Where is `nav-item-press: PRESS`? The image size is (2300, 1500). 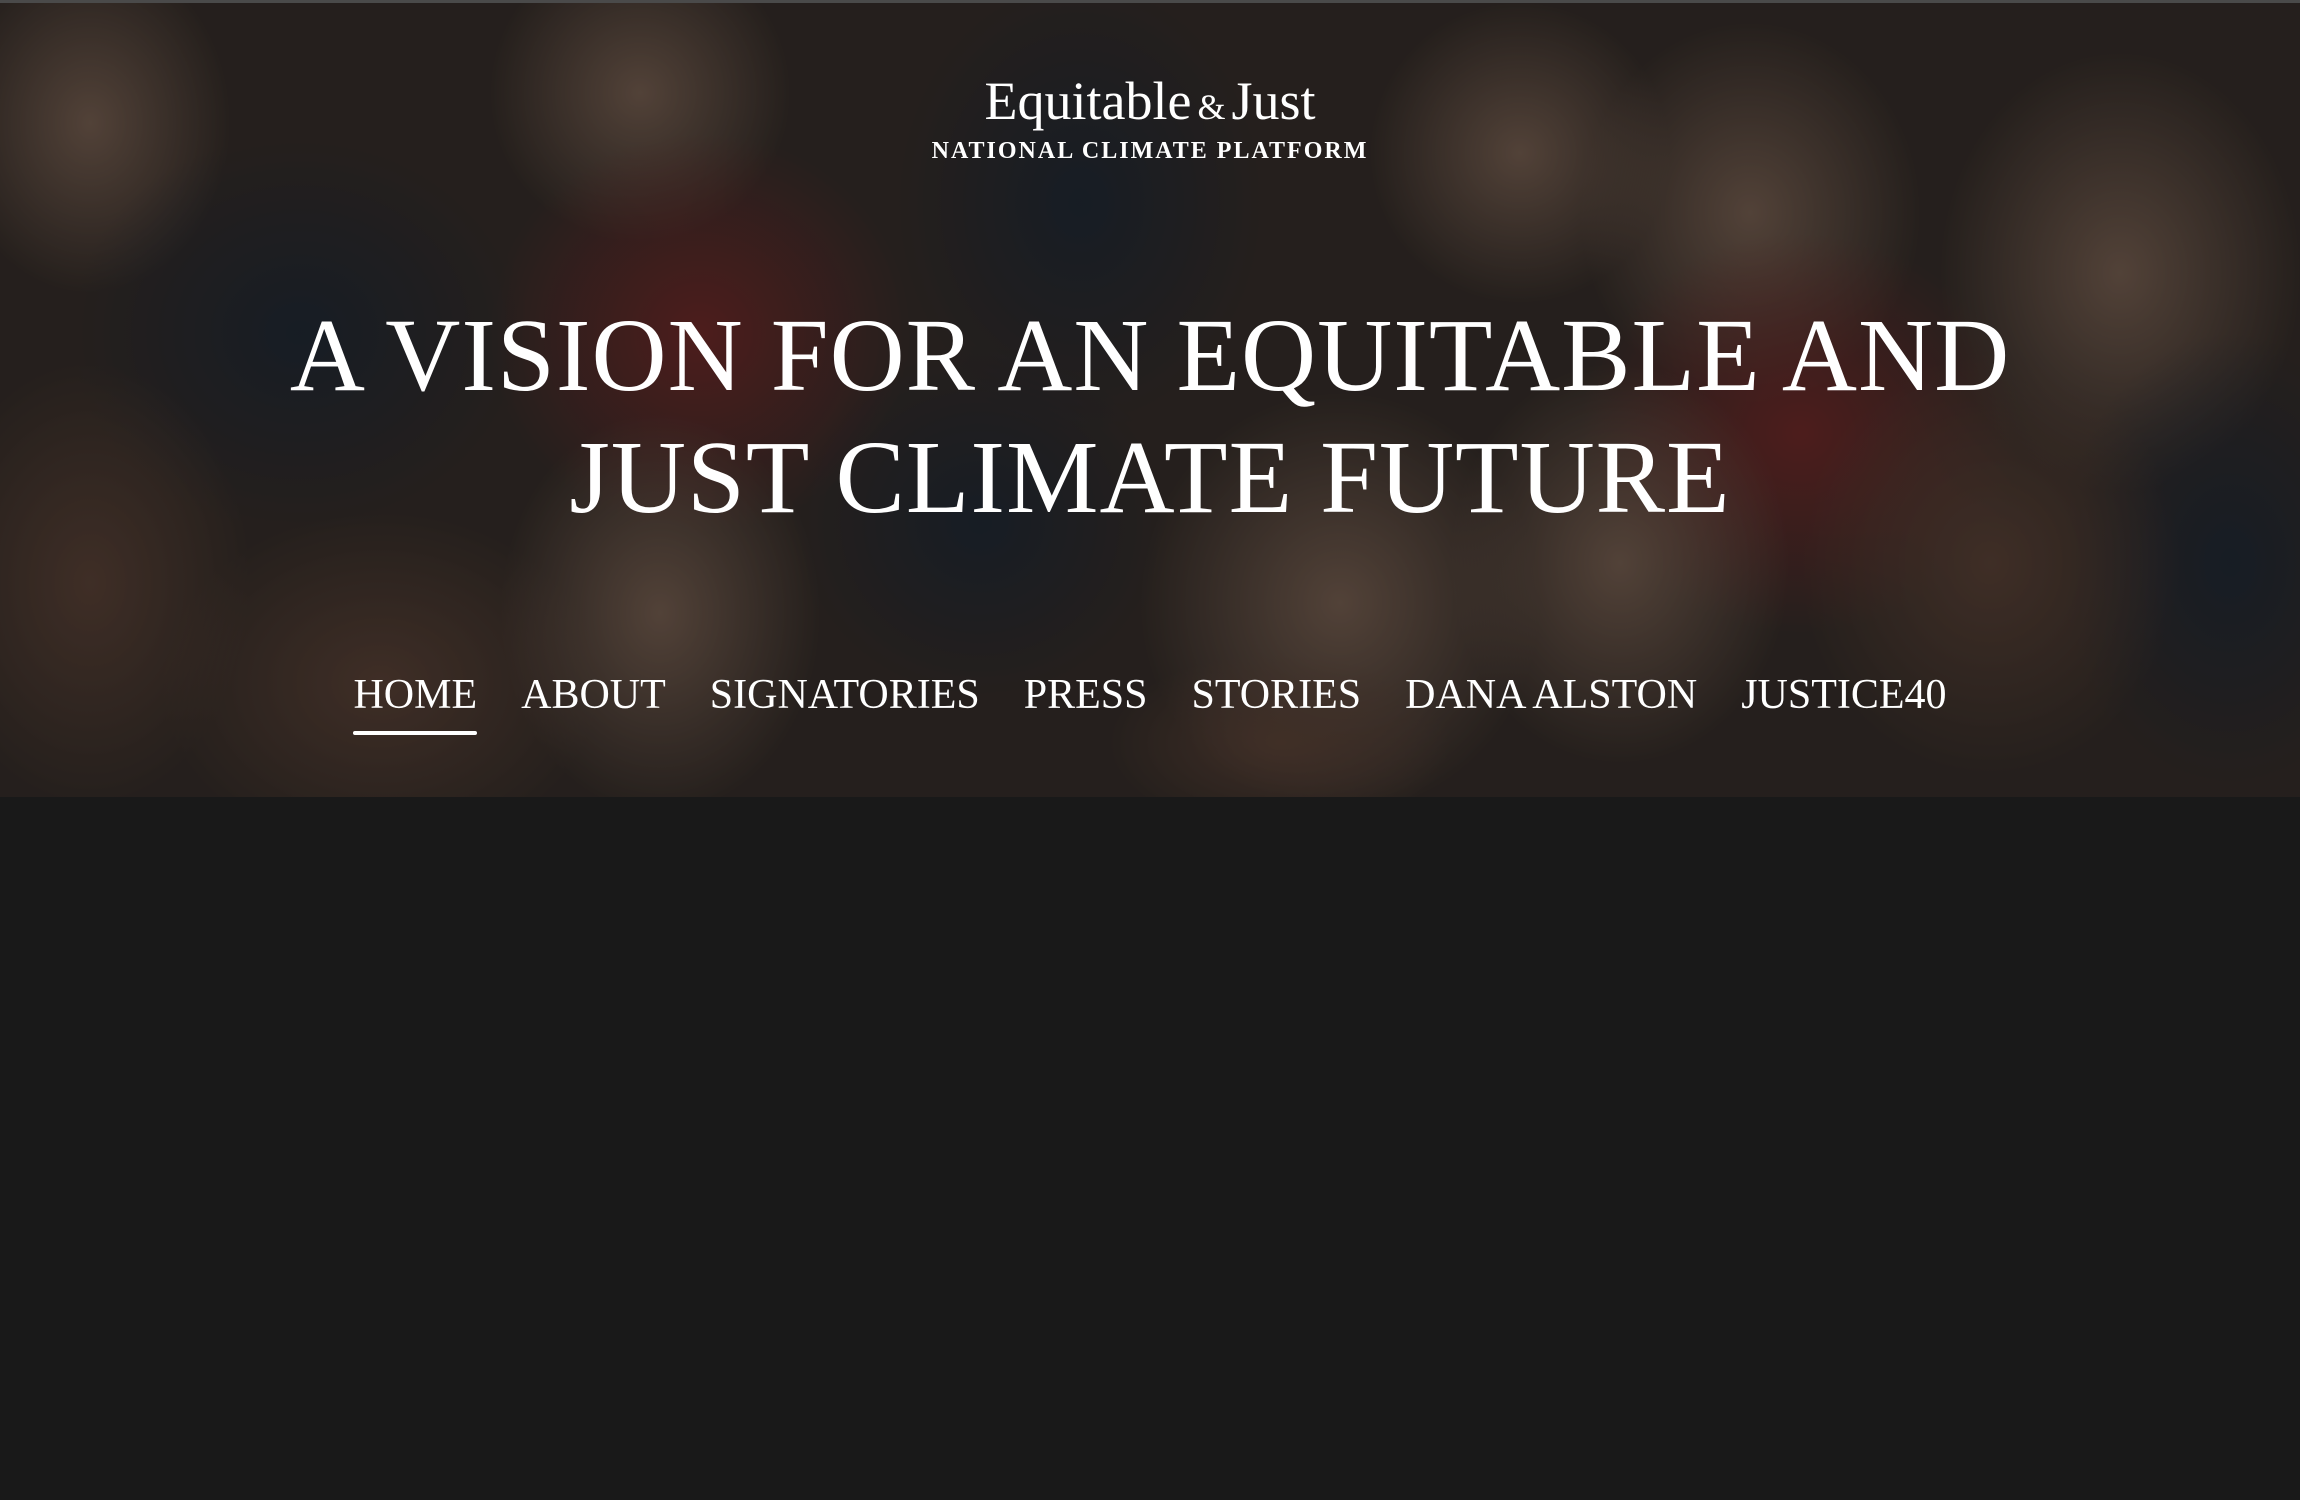
nav-item-press: PRESS is located at coordinates (1086, 695).